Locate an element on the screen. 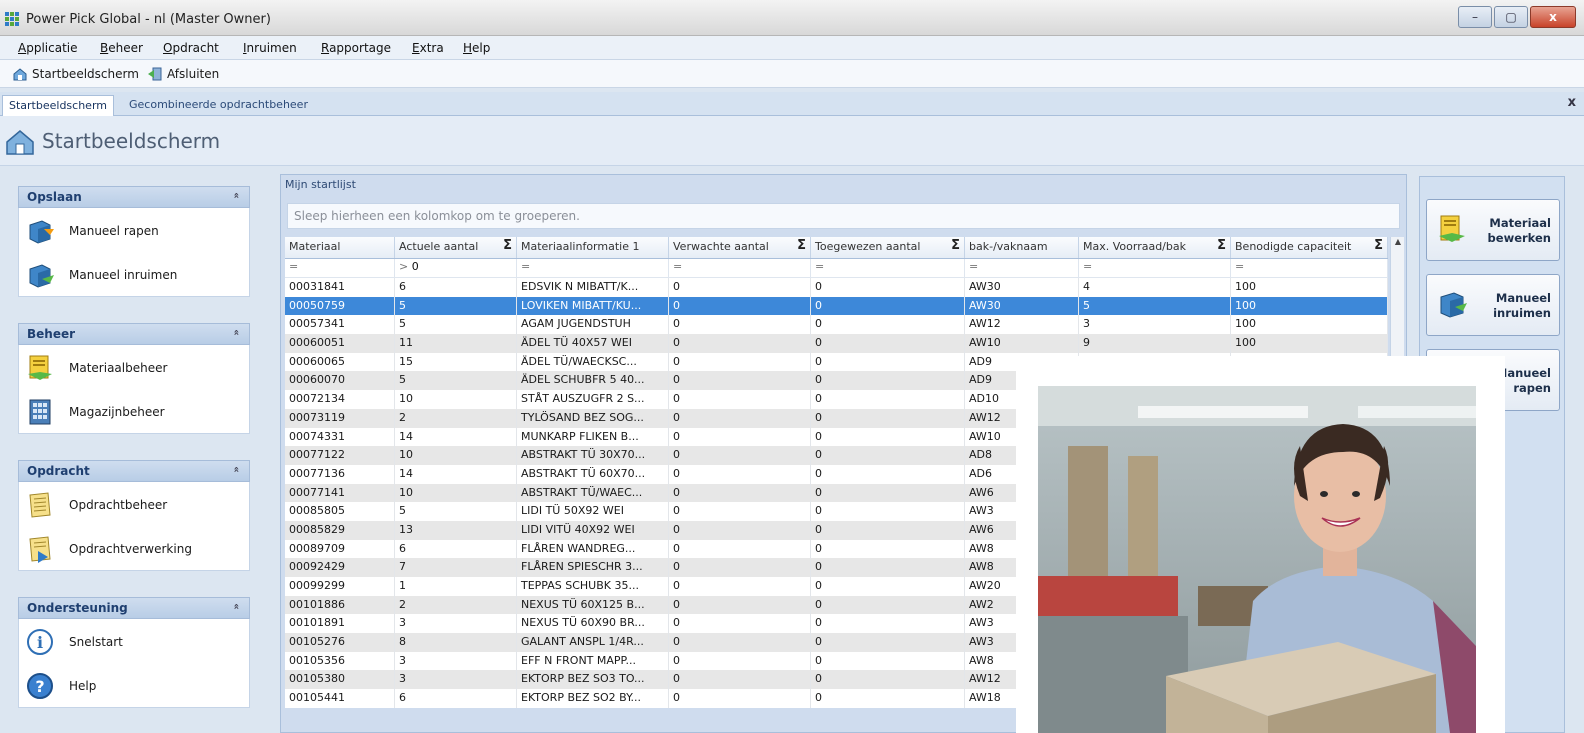 This screenshot has width=1584, height=733. cell-actuele-aantal: 11 is located at coordinates (456, 343).